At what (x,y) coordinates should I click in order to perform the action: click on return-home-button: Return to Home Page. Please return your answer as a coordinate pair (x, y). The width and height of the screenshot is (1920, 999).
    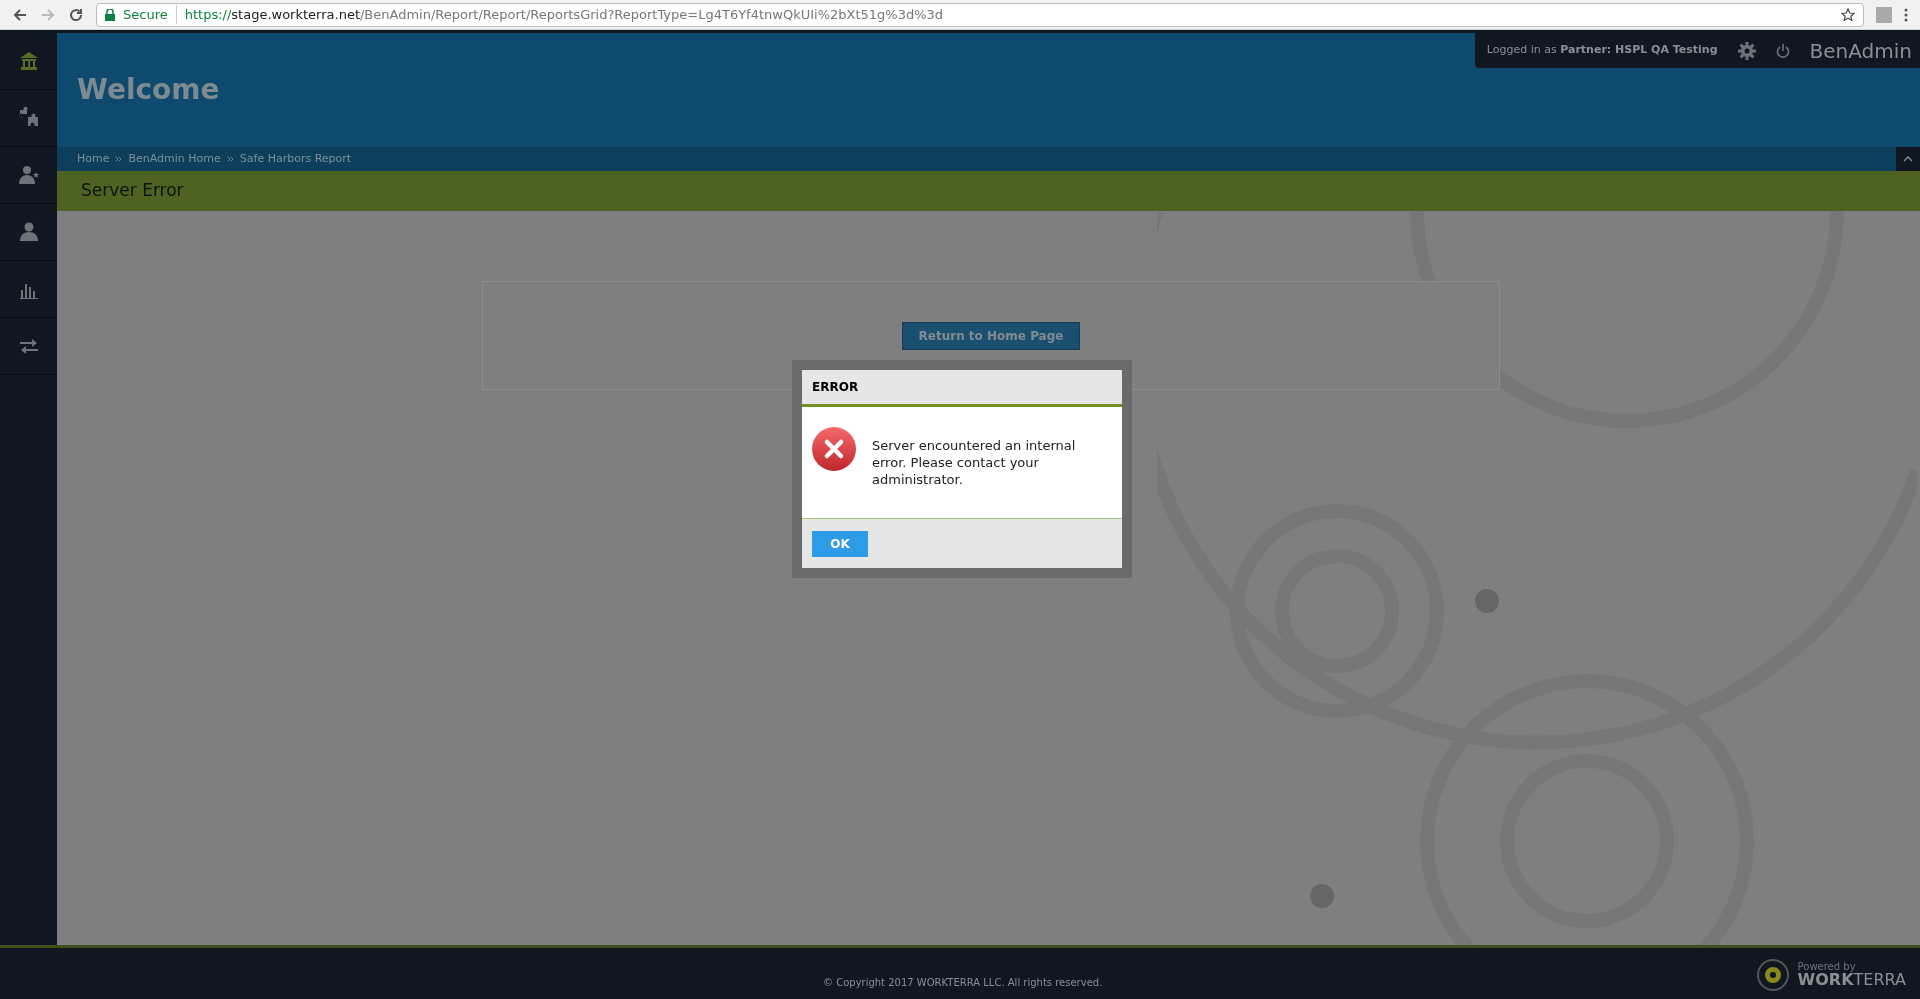
    Looking at the image, I should click on (991, 336).